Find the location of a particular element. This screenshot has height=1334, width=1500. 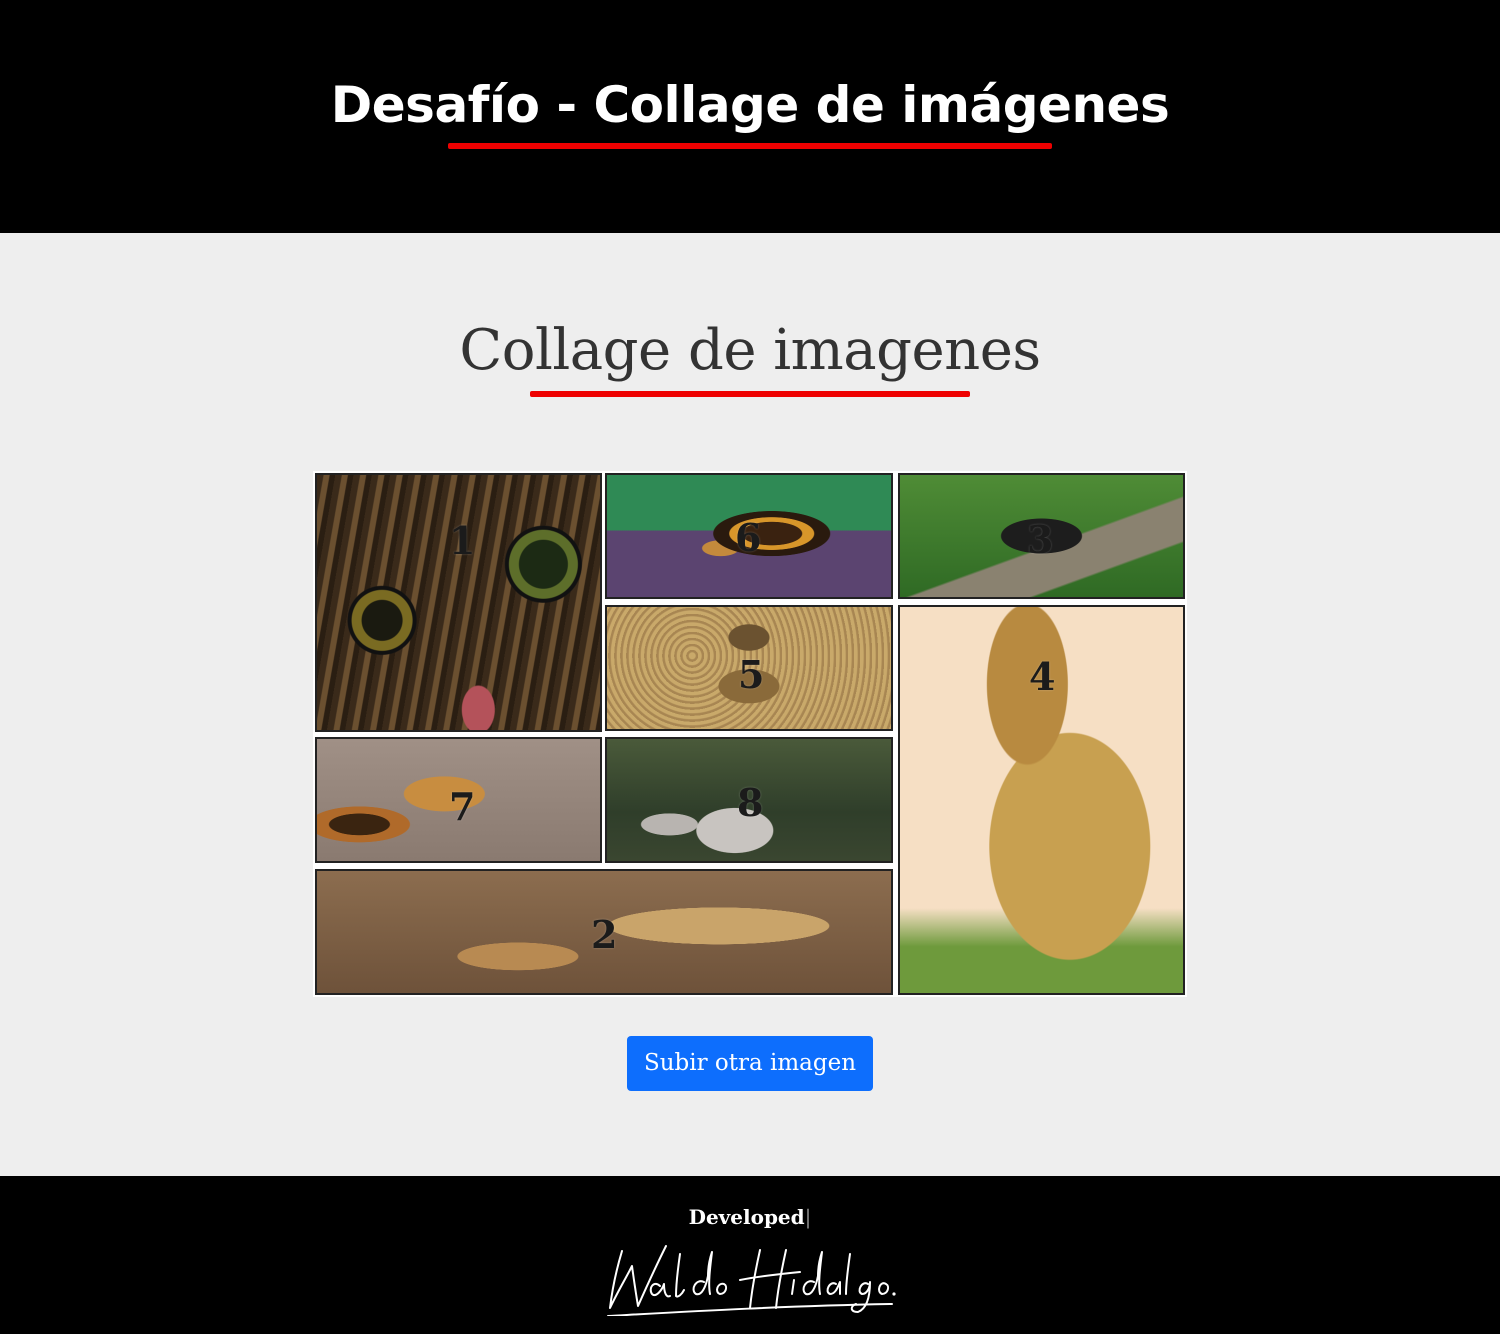

image-number: 1 is located at coordinates (462, 540).